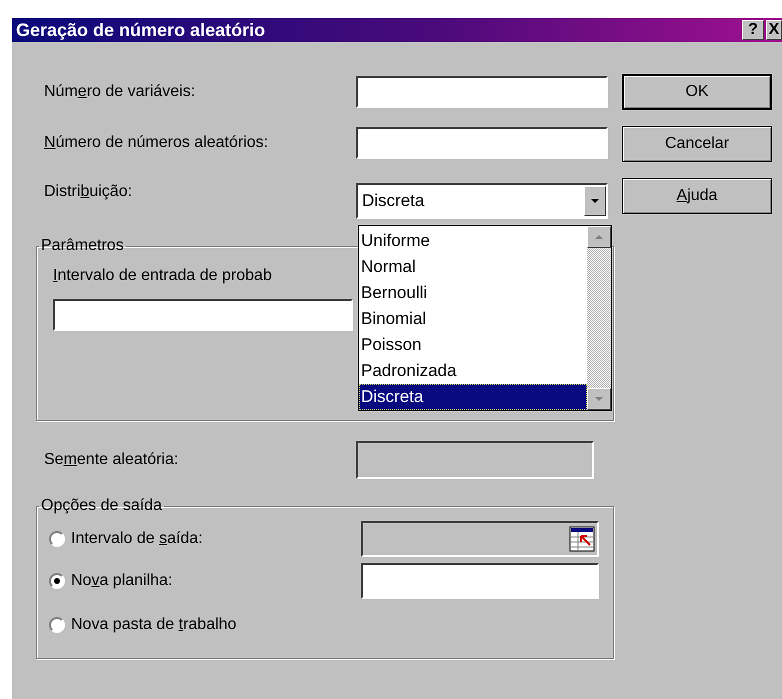 The height and width of the screenshot is (699, 782). Describe the element at coordinates (697, 196) in the screenshot. I see `dialog-button: Ajuda` at that location.